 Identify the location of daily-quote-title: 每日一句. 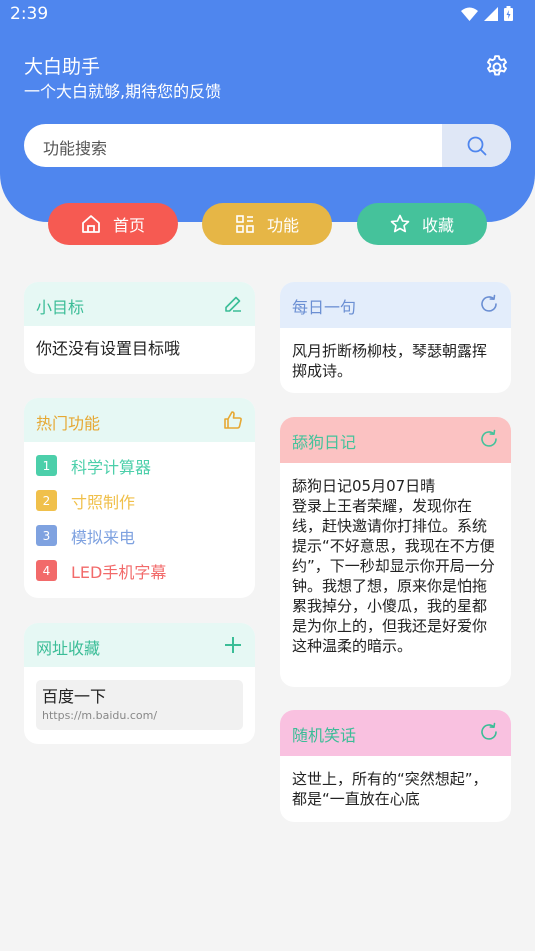
(324, 307).